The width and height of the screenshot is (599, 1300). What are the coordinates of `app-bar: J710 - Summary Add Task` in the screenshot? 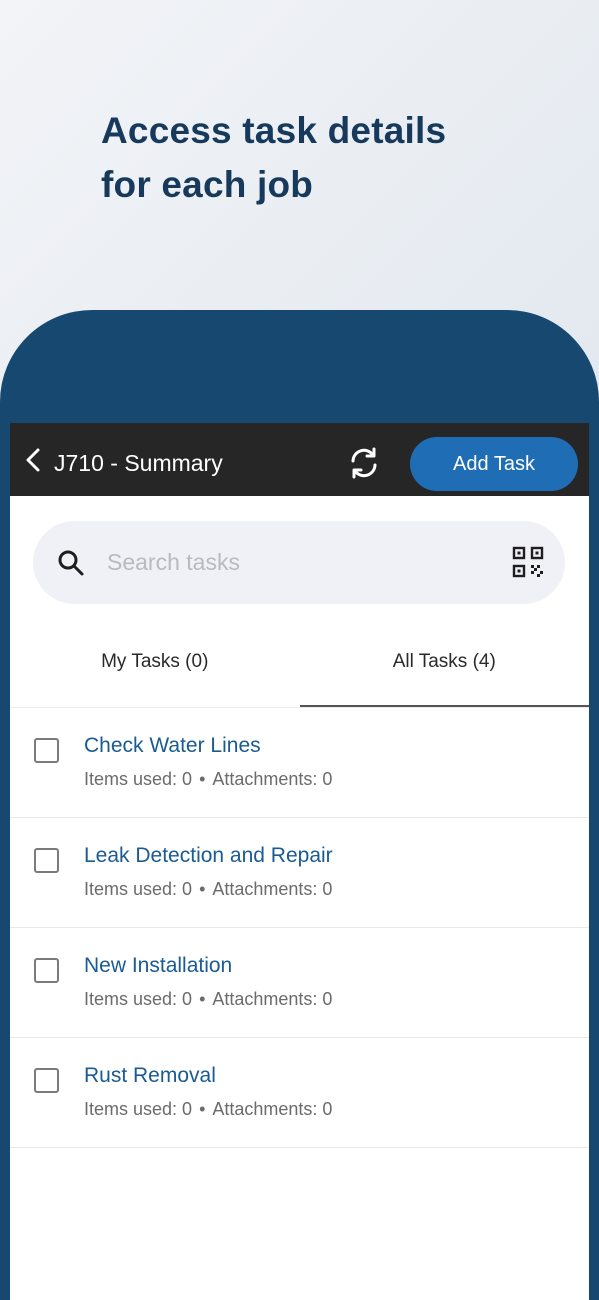 It's located at (299, 459).